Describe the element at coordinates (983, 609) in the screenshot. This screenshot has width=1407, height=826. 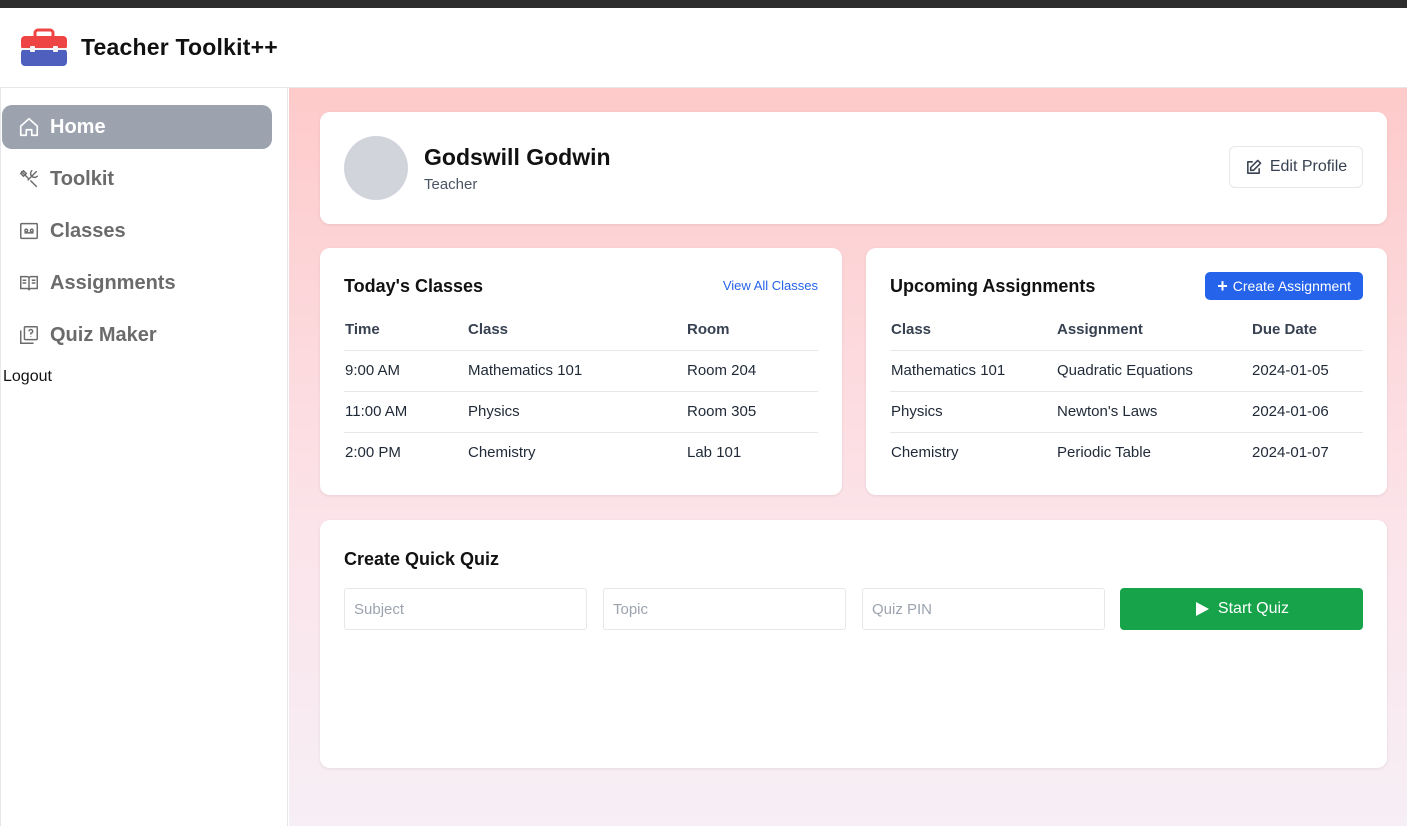
I see `quiz-pin-input` at that location.